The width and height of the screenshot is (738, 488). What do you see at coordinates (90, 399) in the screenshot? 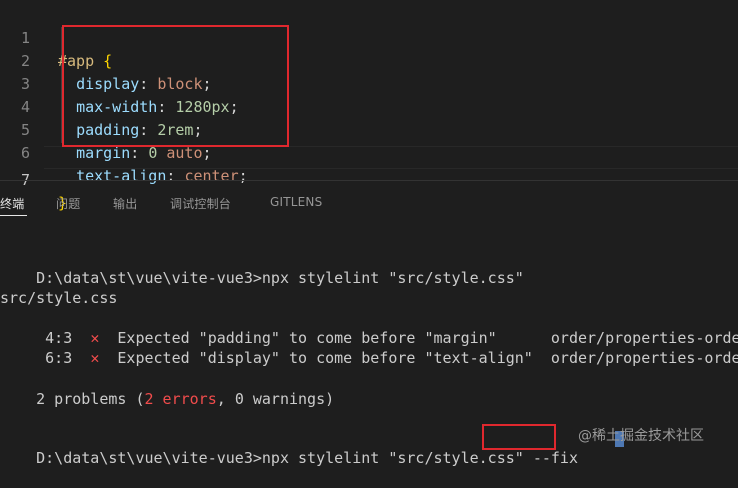
I see `summary-prefix: 2 problems (` at bounding box center [90, 399].